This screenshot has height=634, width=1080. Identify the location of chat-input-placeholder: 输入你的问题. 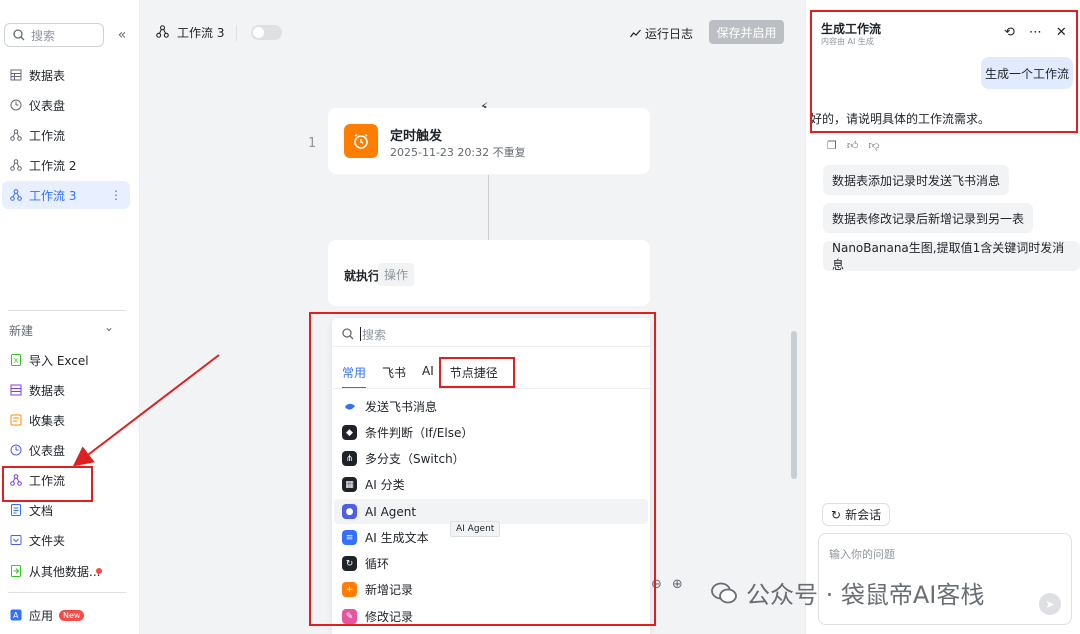
(862, 554).